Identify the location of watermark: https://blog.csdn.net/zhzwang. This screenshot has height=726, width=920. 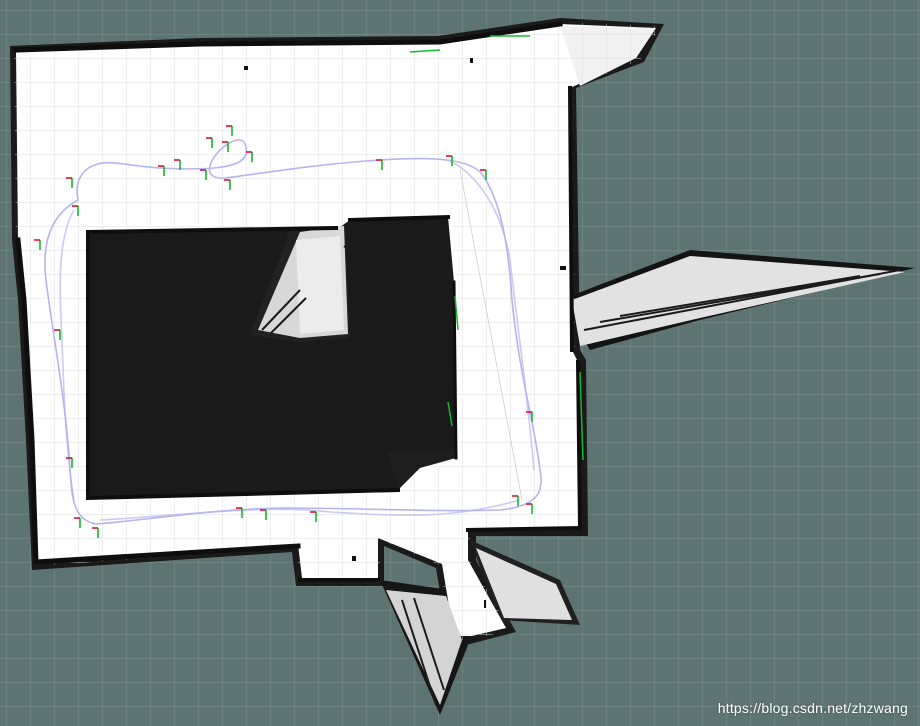
(812, 708).